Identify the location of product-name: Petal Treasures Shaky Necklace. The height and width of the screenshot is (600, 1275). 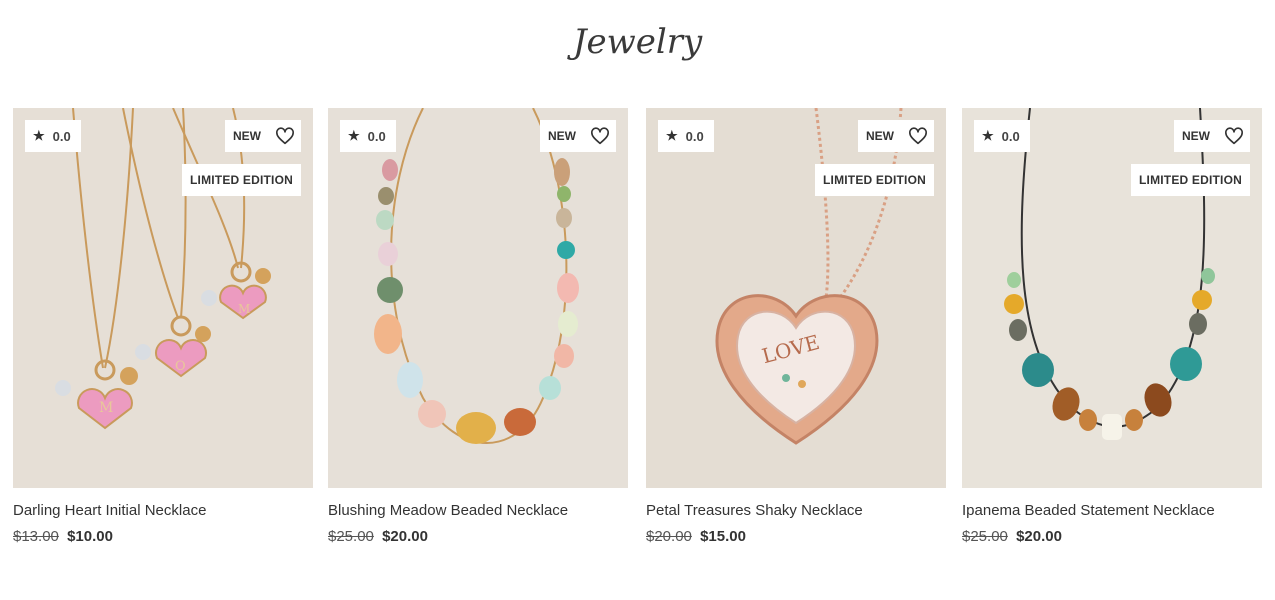
(796, 510).